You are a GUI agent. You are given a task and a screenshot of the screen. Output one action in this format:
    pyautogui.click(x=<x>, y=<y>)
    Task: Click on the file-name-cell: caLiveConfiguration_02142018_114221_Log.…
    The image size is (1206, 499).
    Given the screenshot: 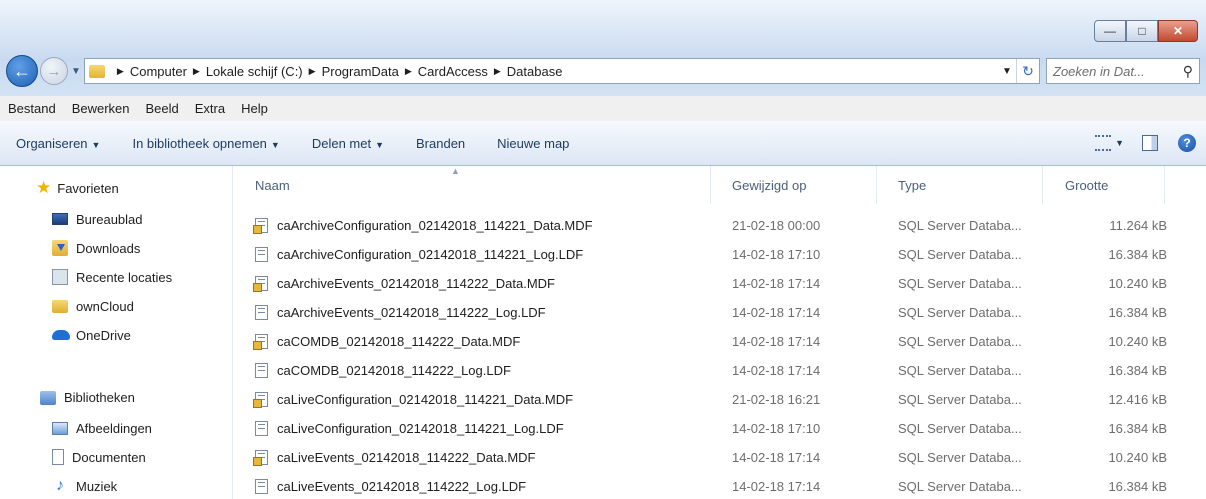 What is the action you would take?
    pyautogui.click(x=409, y=428)
    